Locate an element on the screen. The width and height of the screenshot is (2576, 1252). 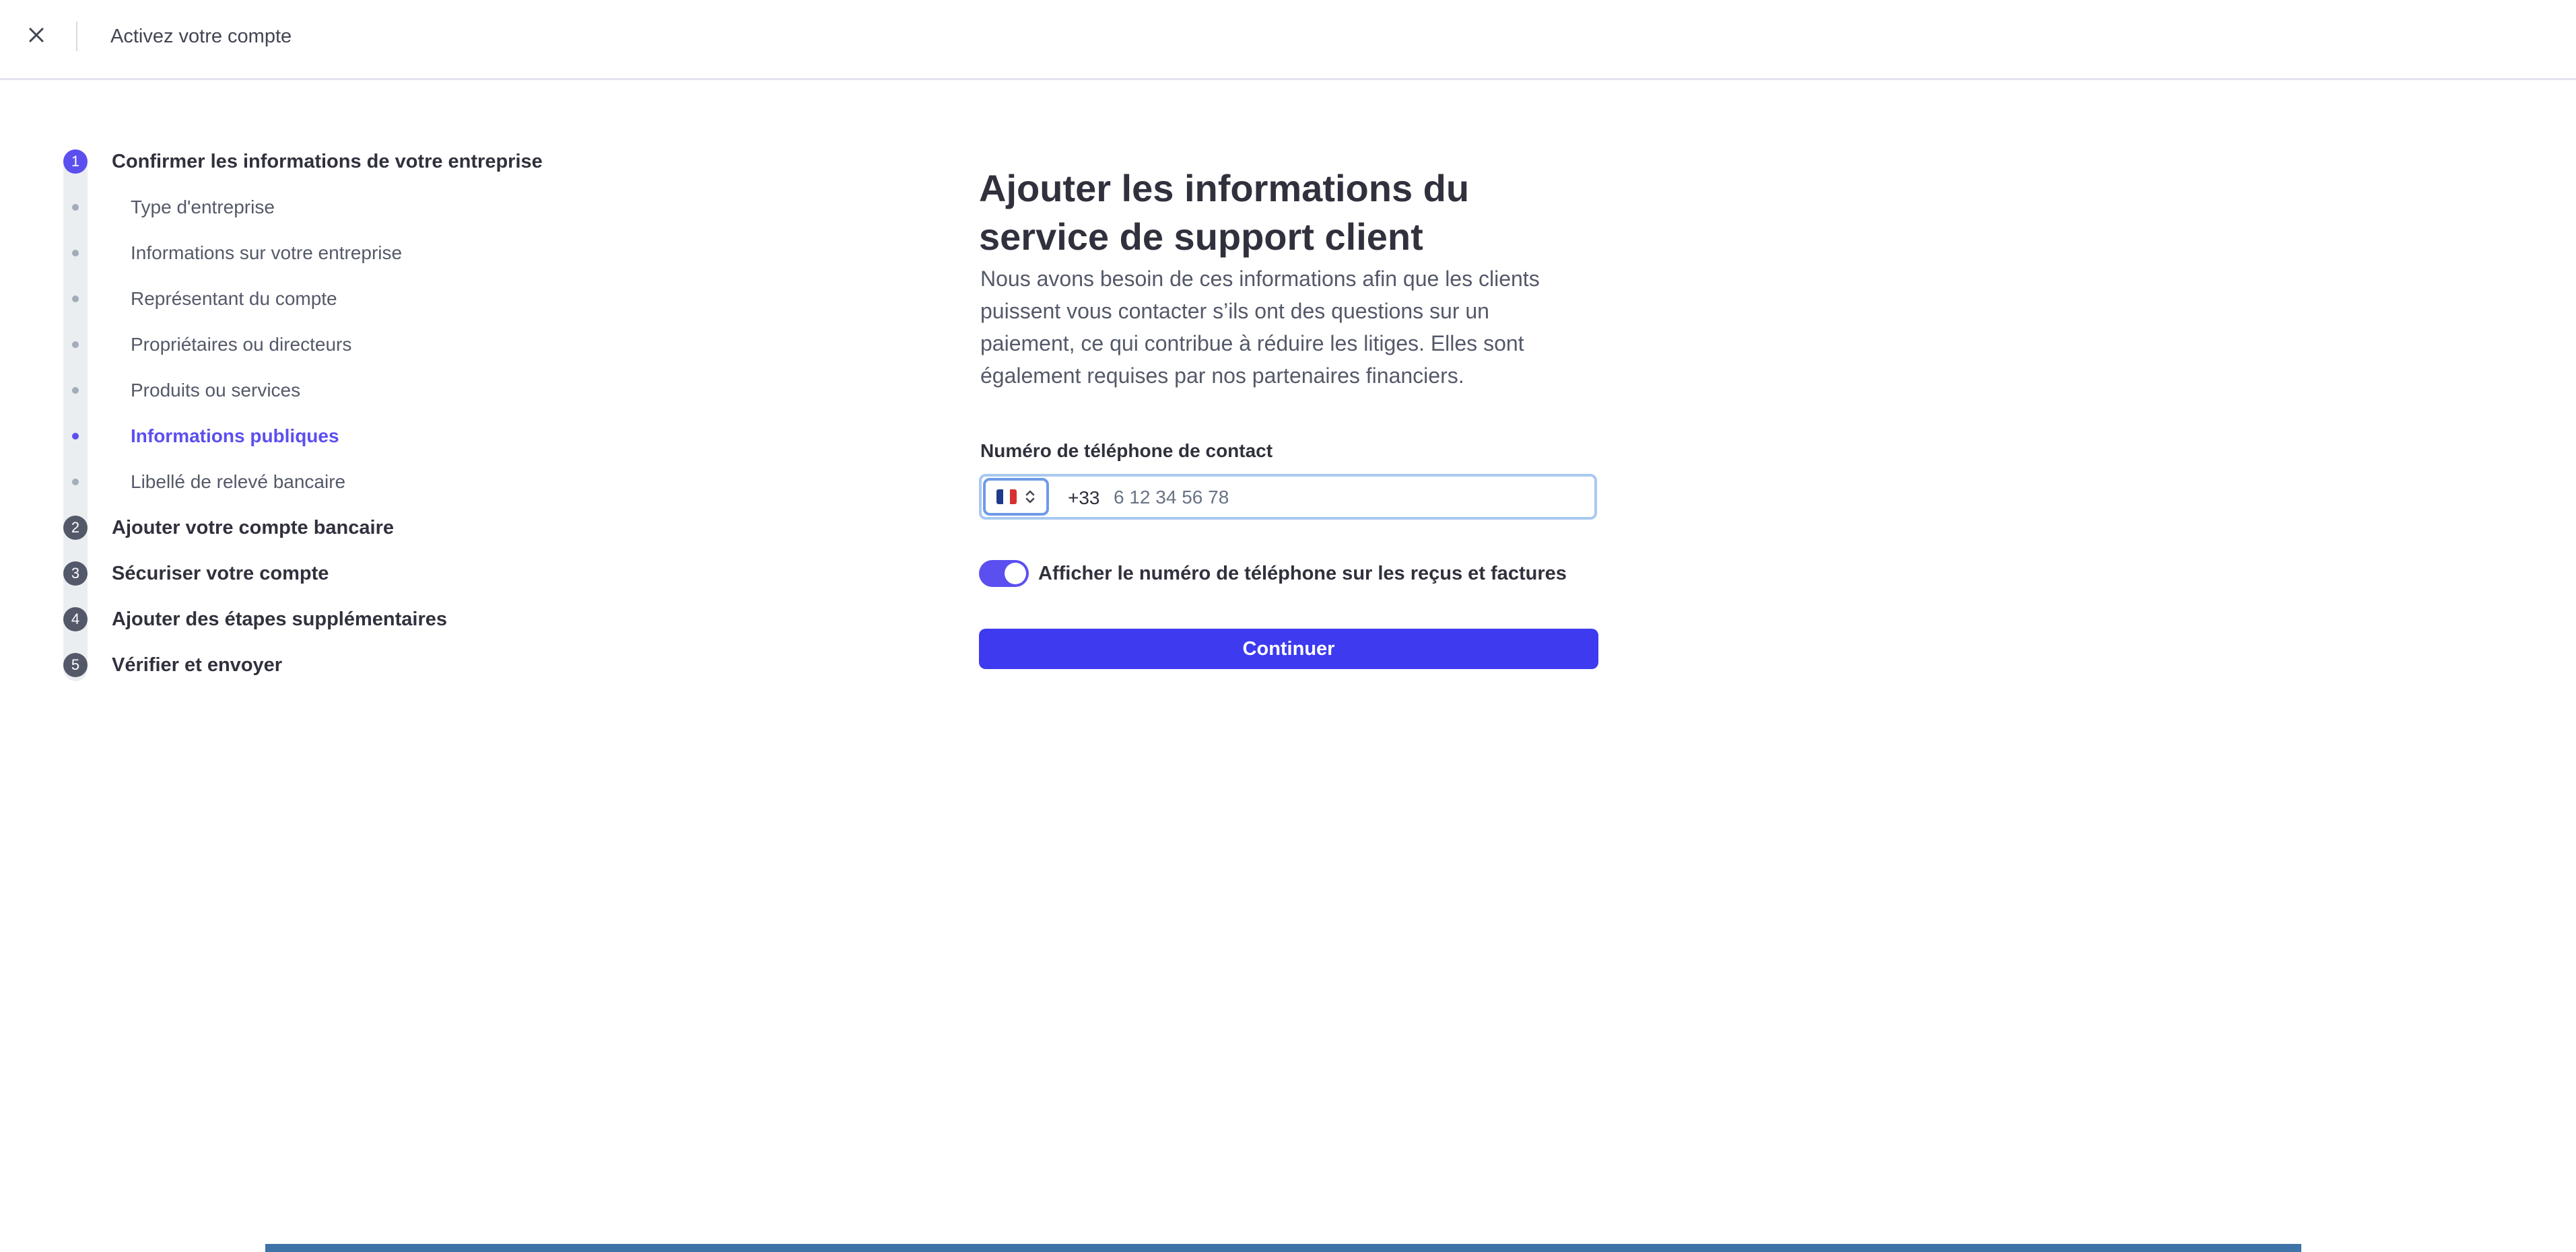
close-icon is located at coordinates (36, 35).